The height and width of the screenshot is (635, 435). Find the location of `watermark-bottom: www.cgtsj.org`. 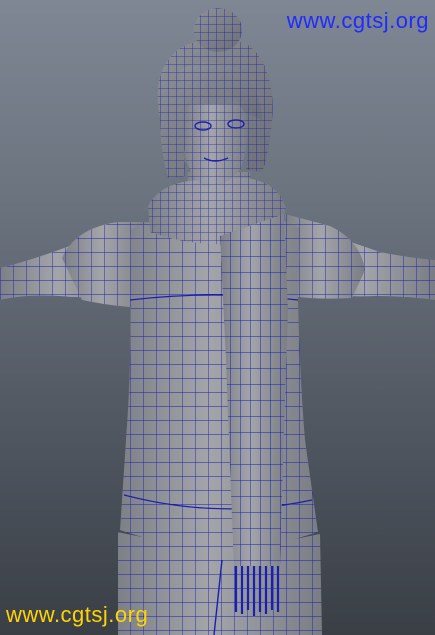

watermark-bottom: www.cgtsj.org is located at coordinates (77, 614).